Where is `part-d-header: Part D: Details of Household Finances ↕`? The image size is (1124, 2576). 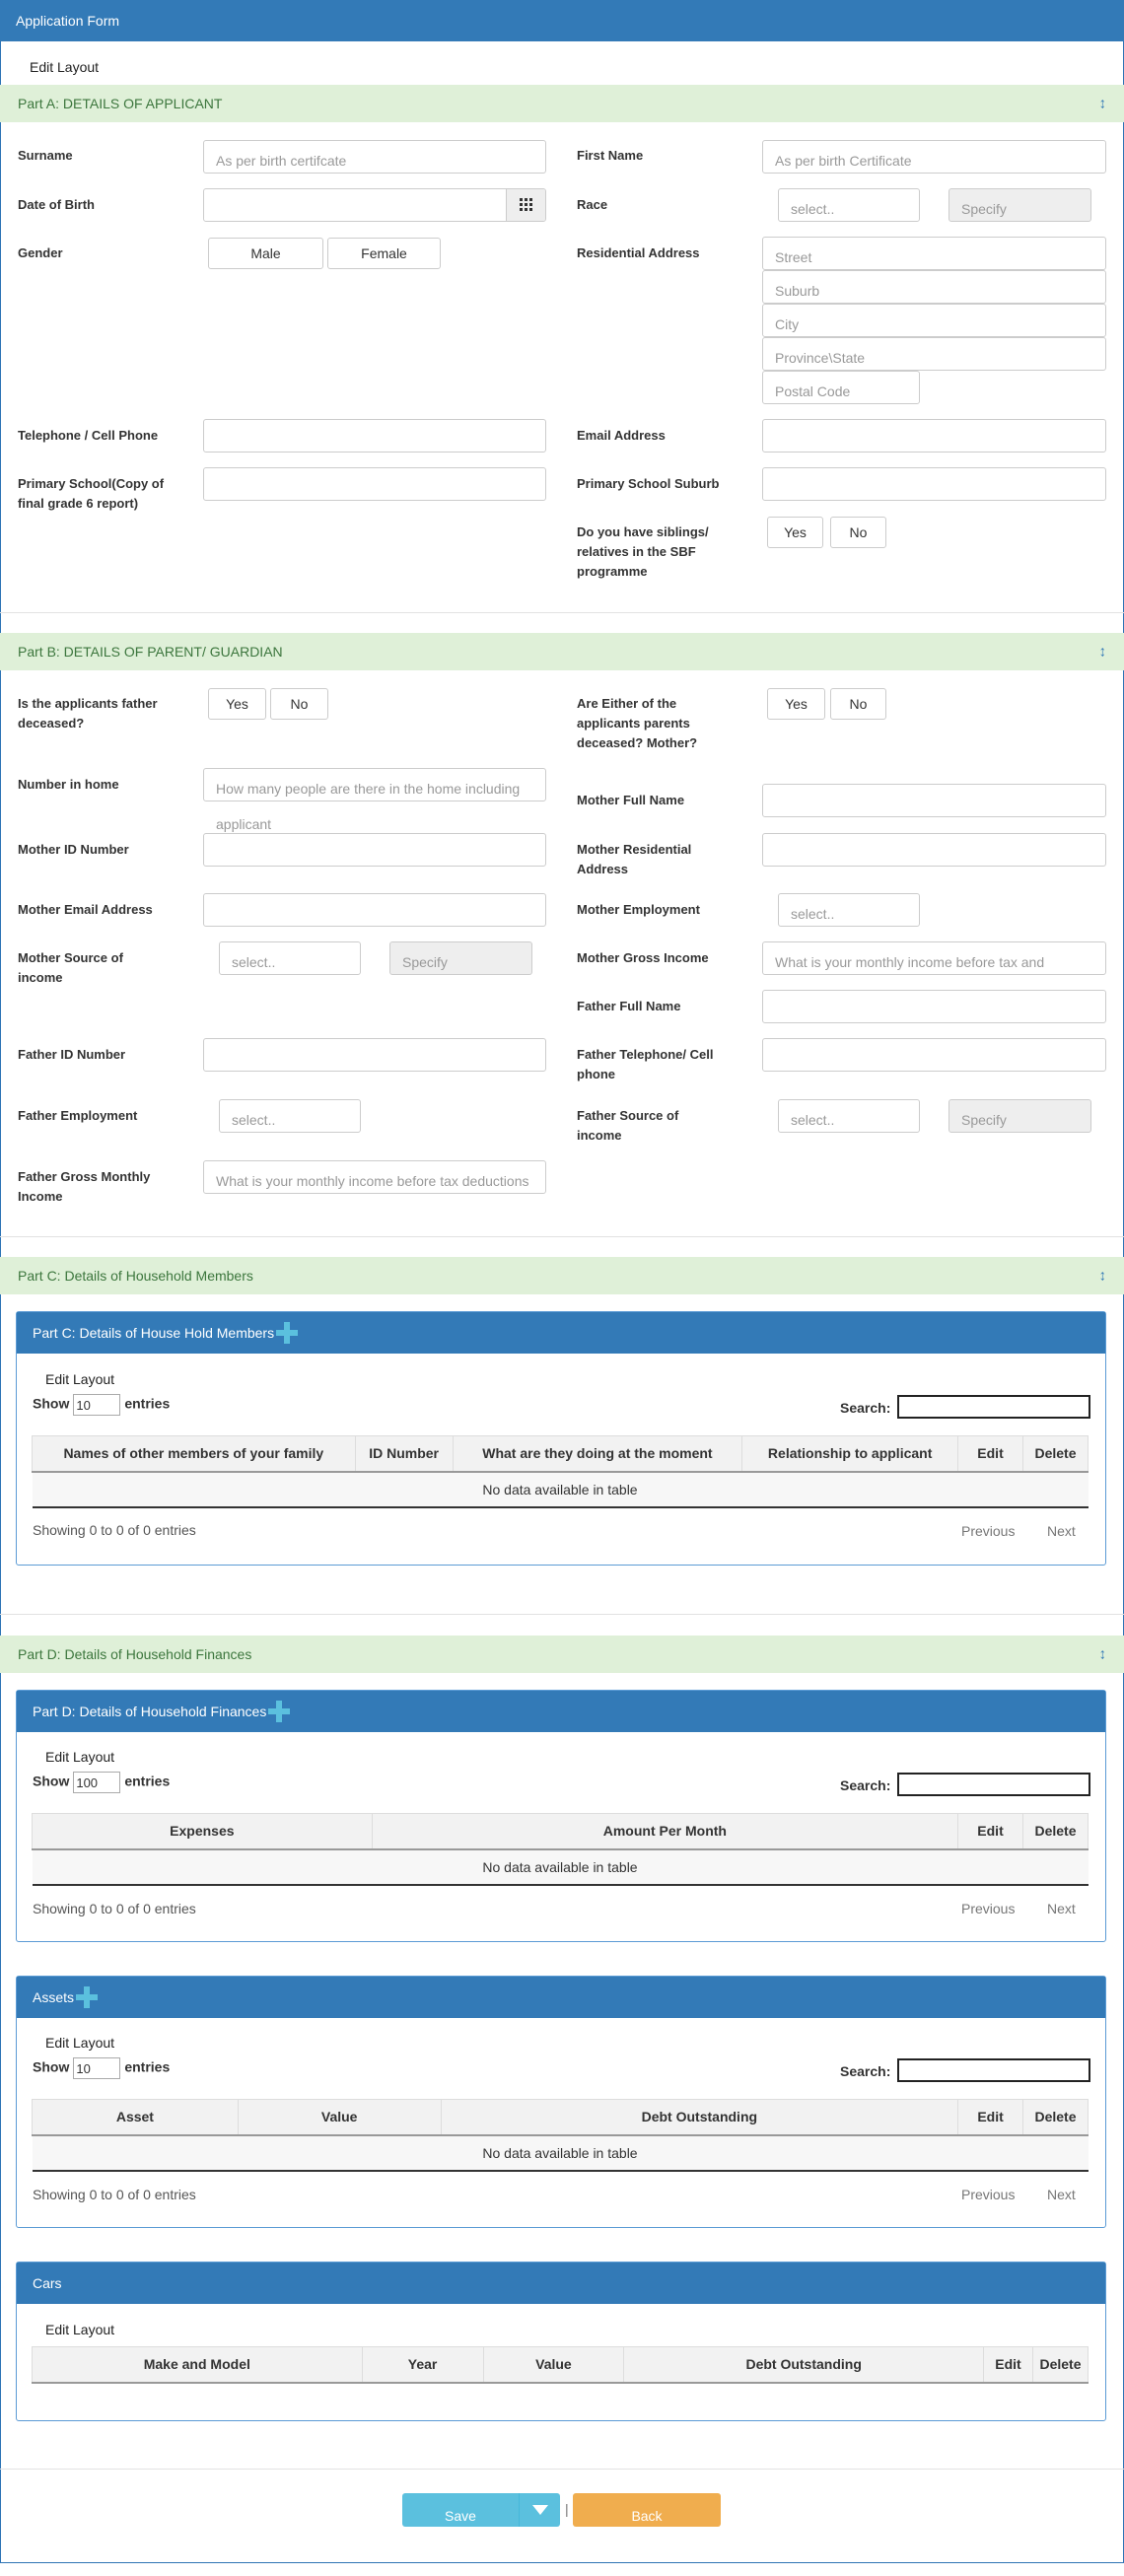 part-d-header: Part D: Details of Household Finances ↕ is located at coordinates (562, 1655).